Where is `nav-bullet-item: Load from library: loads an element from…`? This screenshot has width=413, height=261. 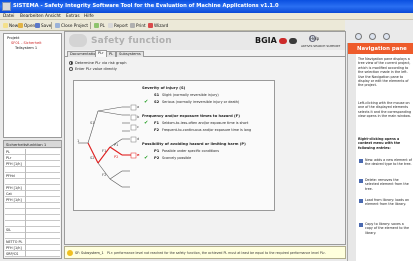
nav-bullet-item: Load from library: loads an element from… is located at coordinates (387, 202).